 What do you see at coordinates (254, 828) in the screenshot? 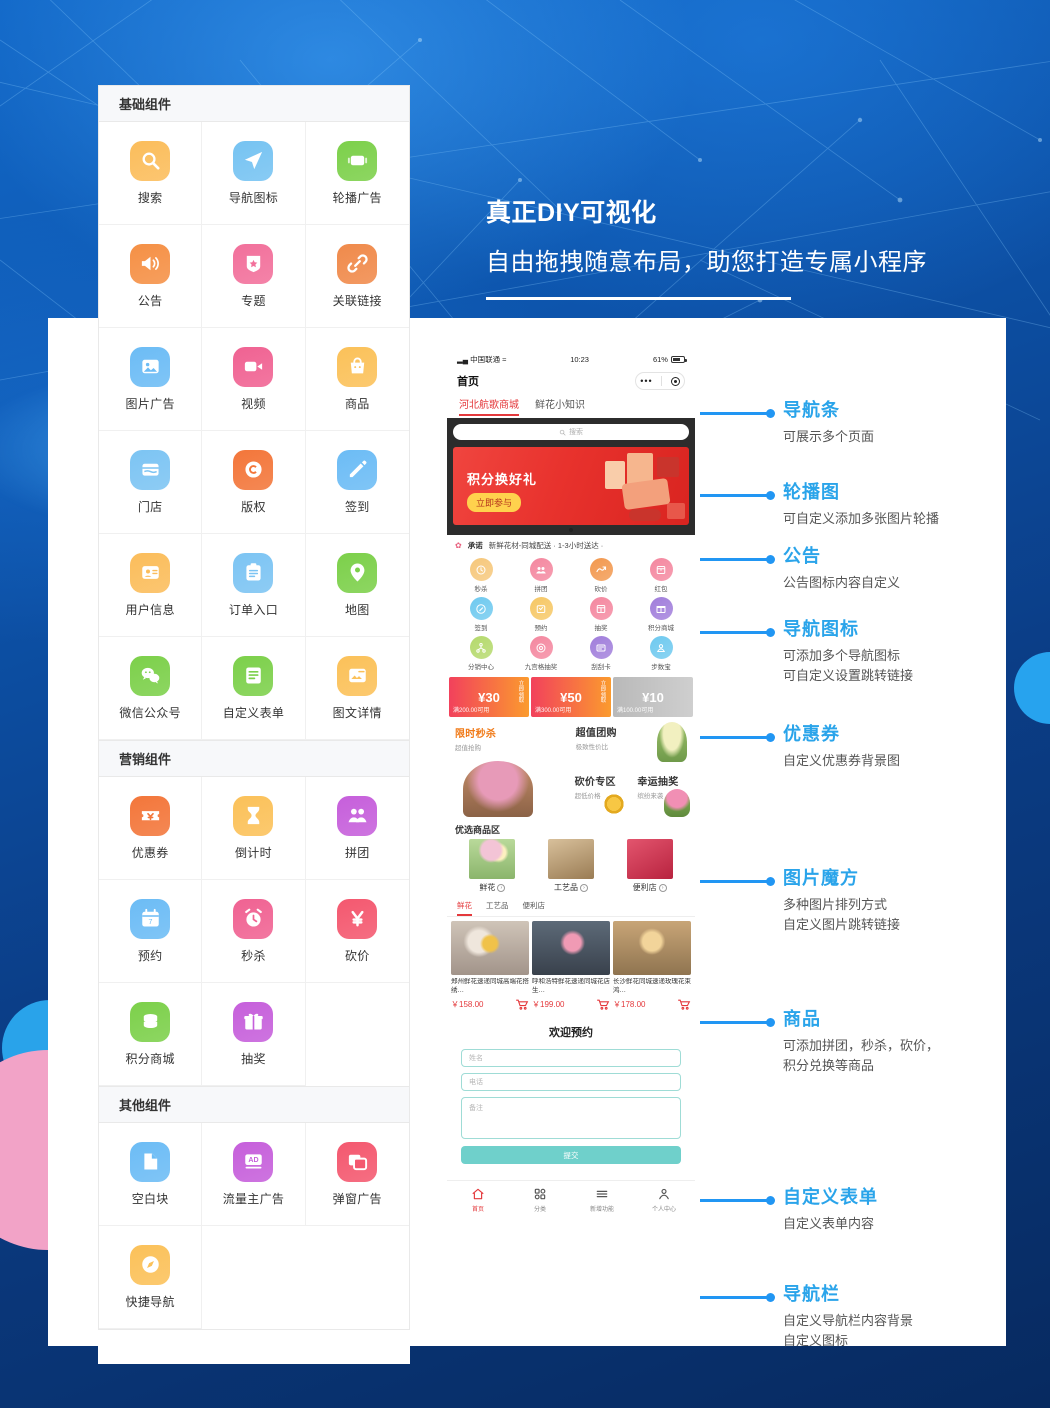
I see `component-item-hourglass: 倒计时` at bounding box center [254, 828].